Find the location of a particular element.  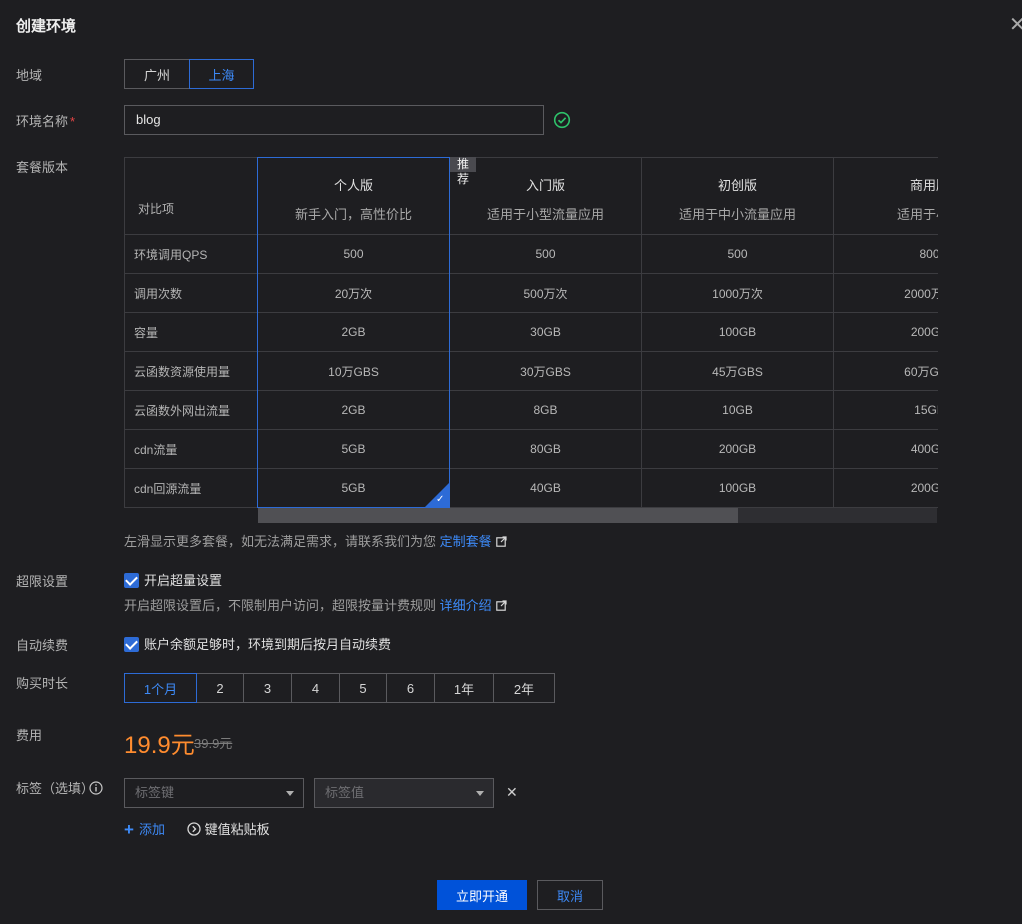

tag-actions: + 添加 键值粘贴板 is located at coordinates (197, 829).